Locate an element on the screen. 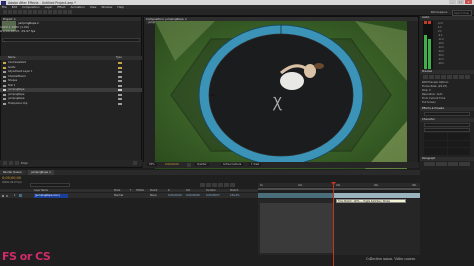  layer-column-header: Parent is located at coordinates (153, 190).